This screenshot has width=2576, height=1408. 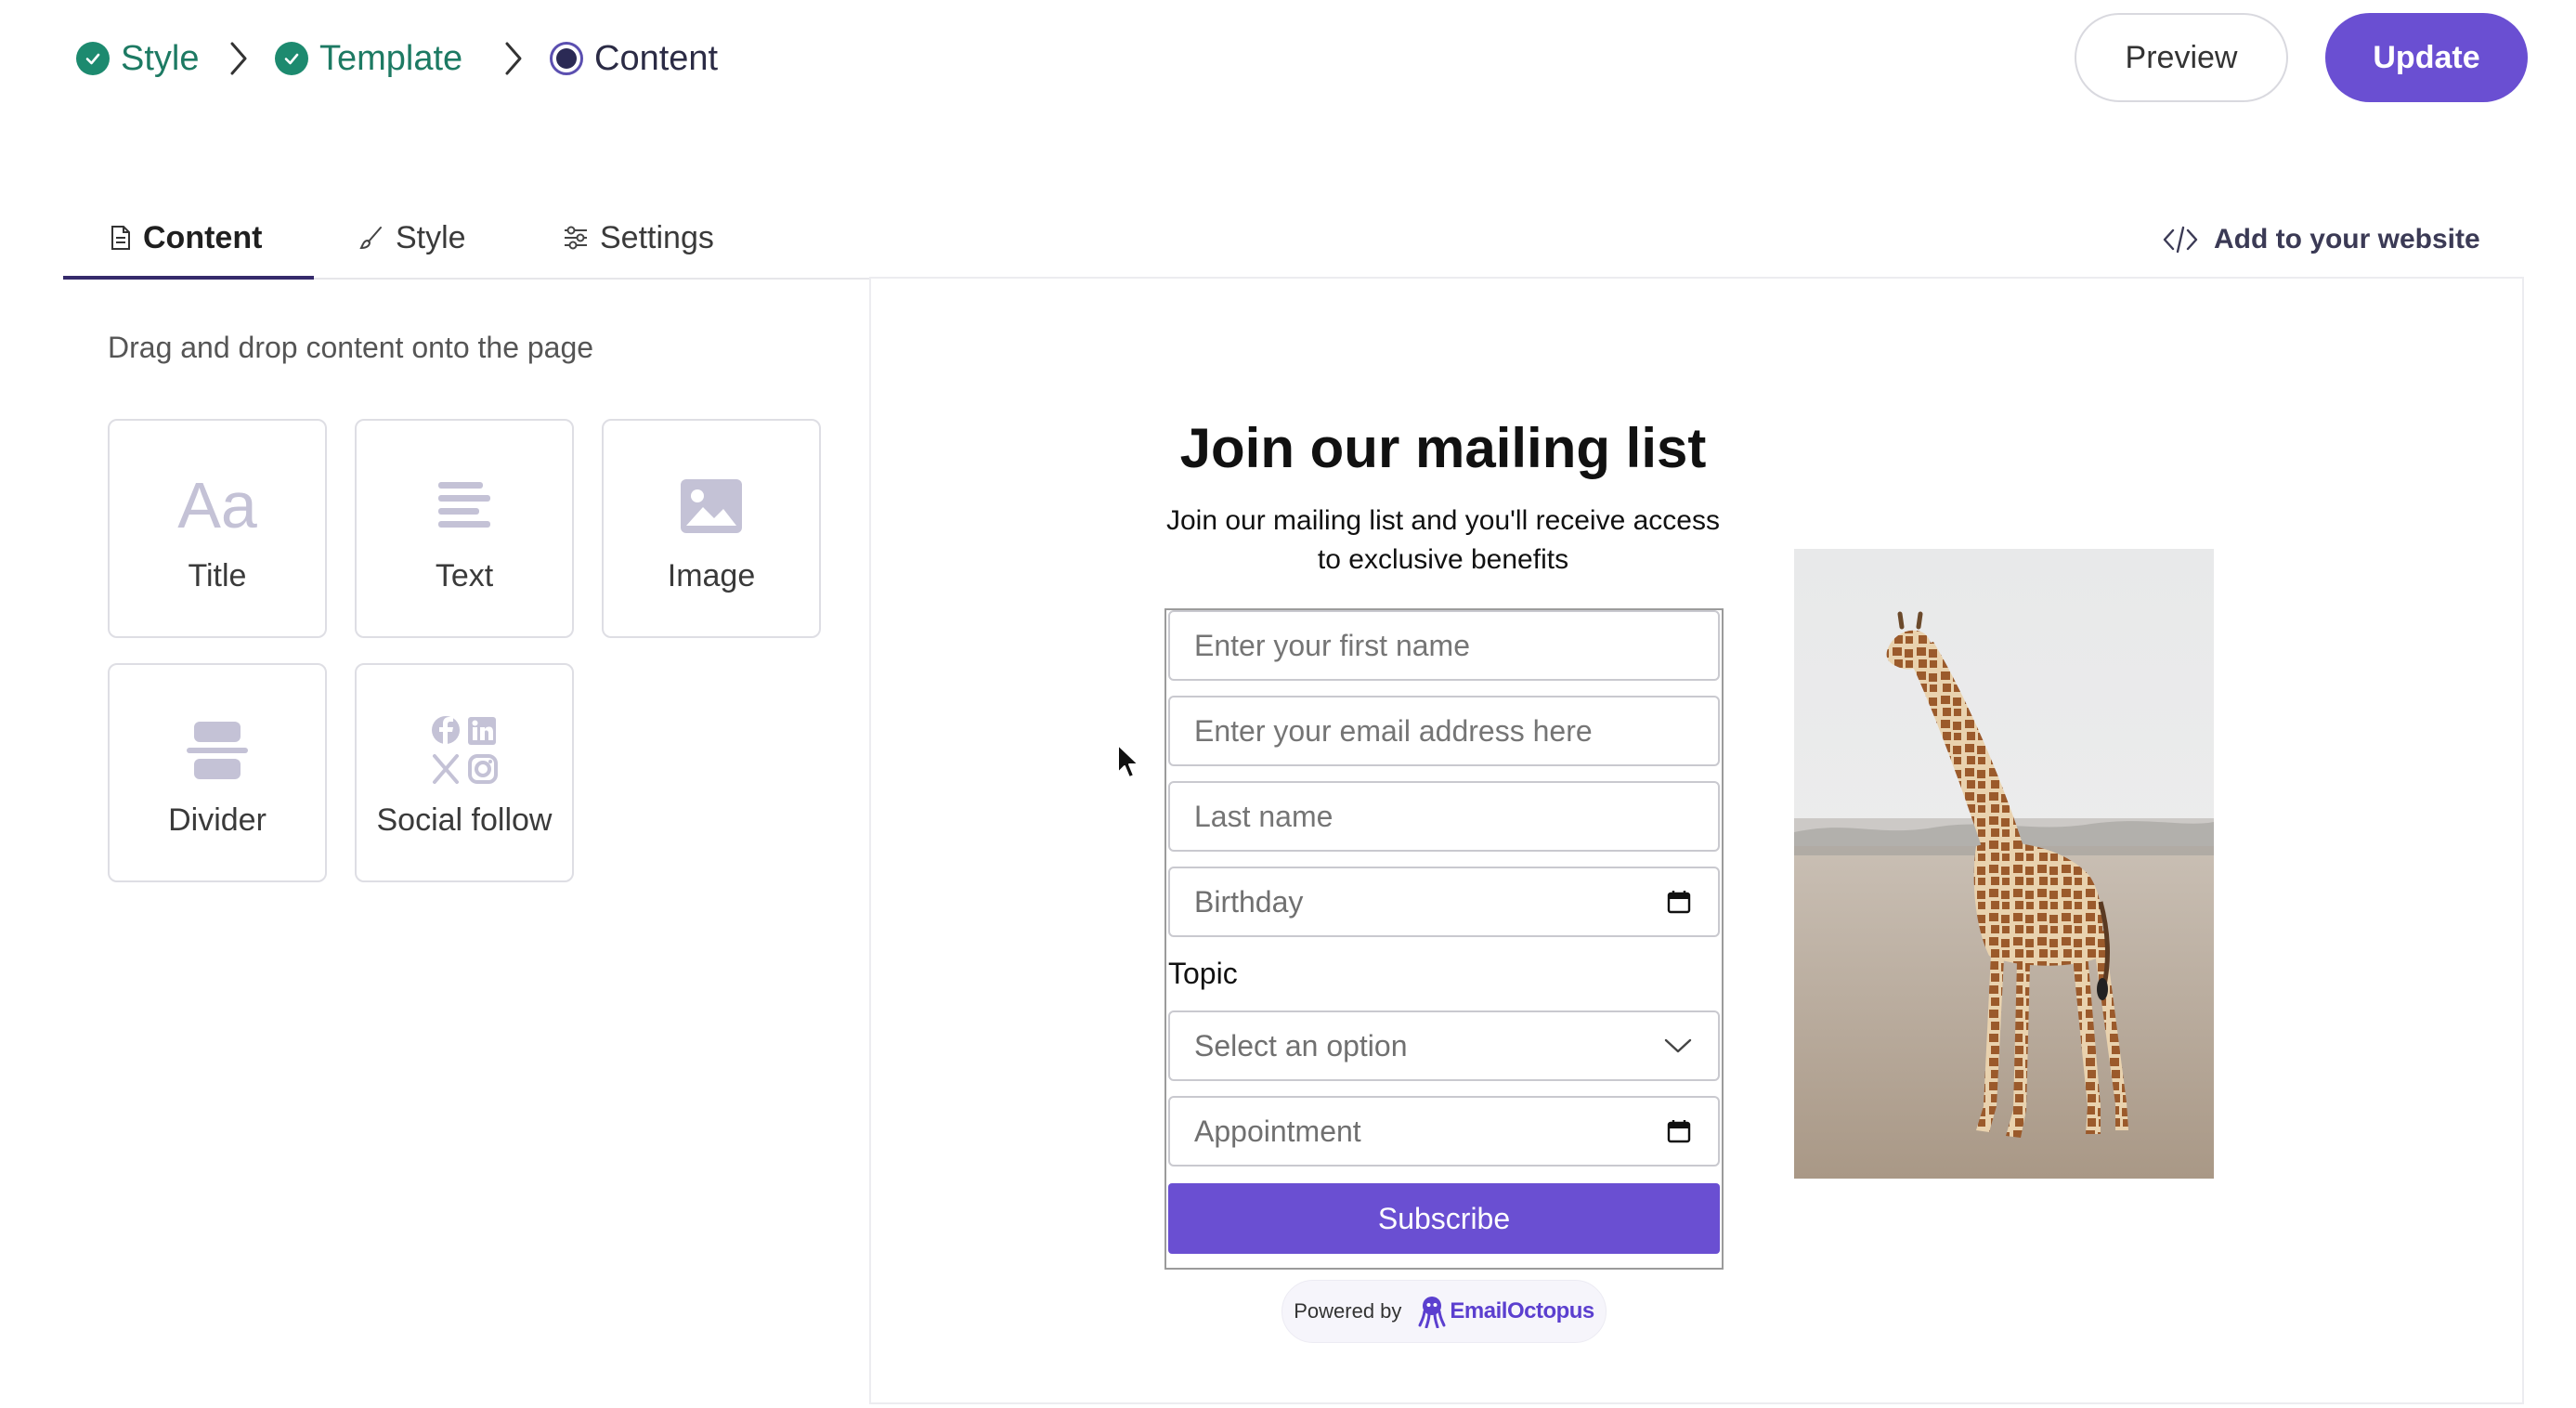 I want to click on topic-select: Select an option, so click(x=1444, y=1045).